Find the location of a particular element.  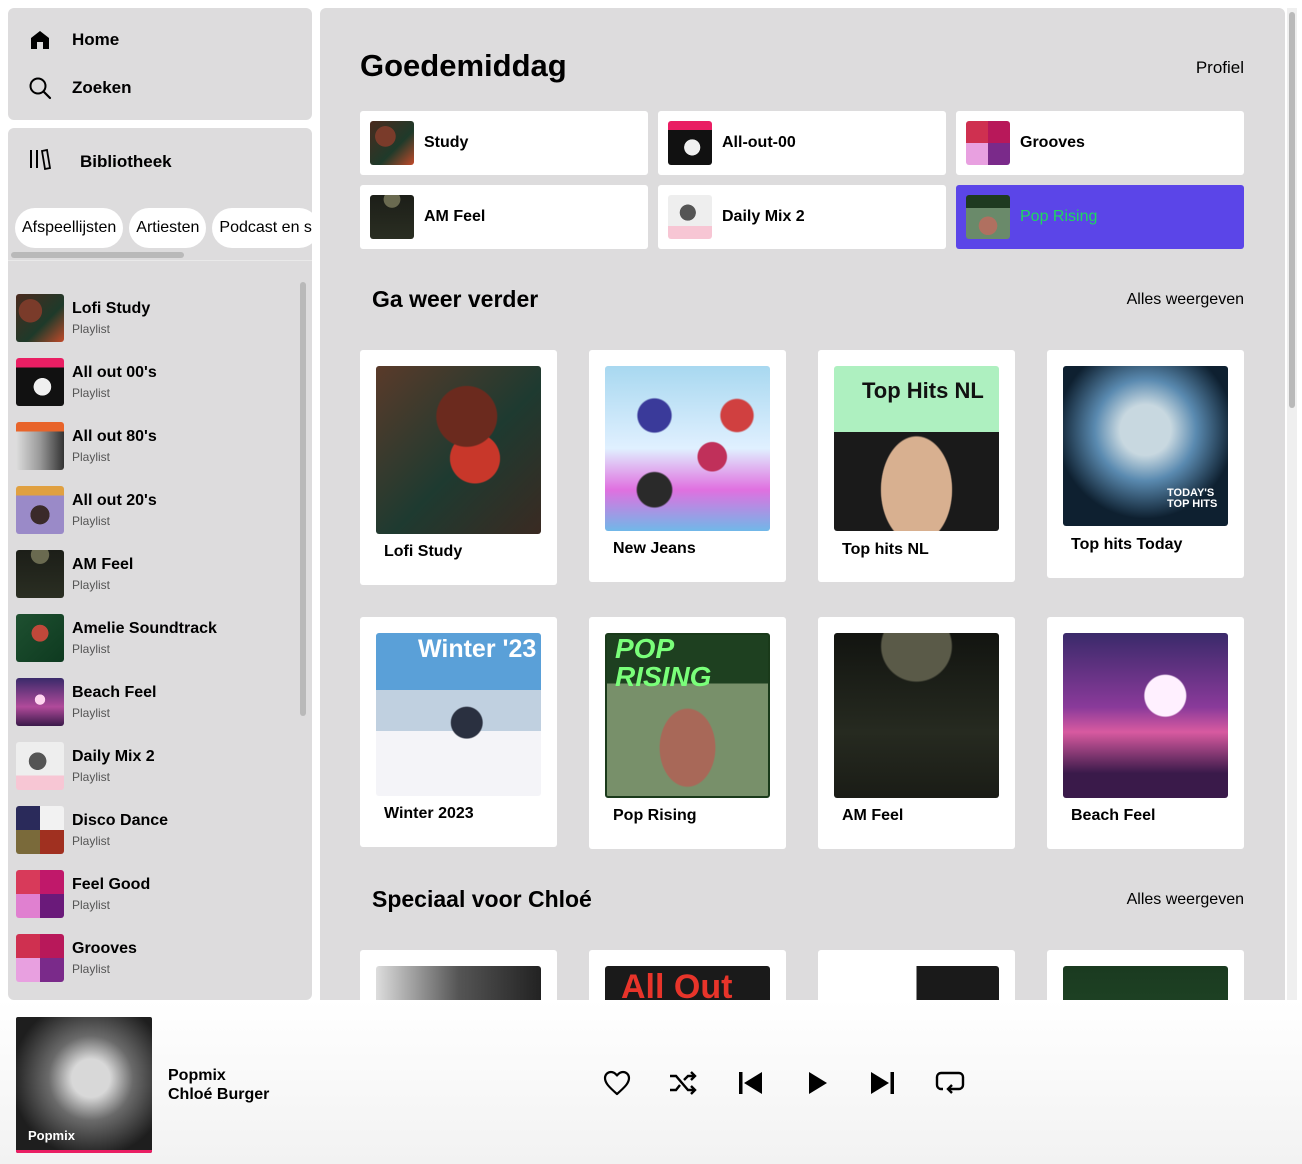

quick-tile-study: Study is located at coordinates (504, 143).